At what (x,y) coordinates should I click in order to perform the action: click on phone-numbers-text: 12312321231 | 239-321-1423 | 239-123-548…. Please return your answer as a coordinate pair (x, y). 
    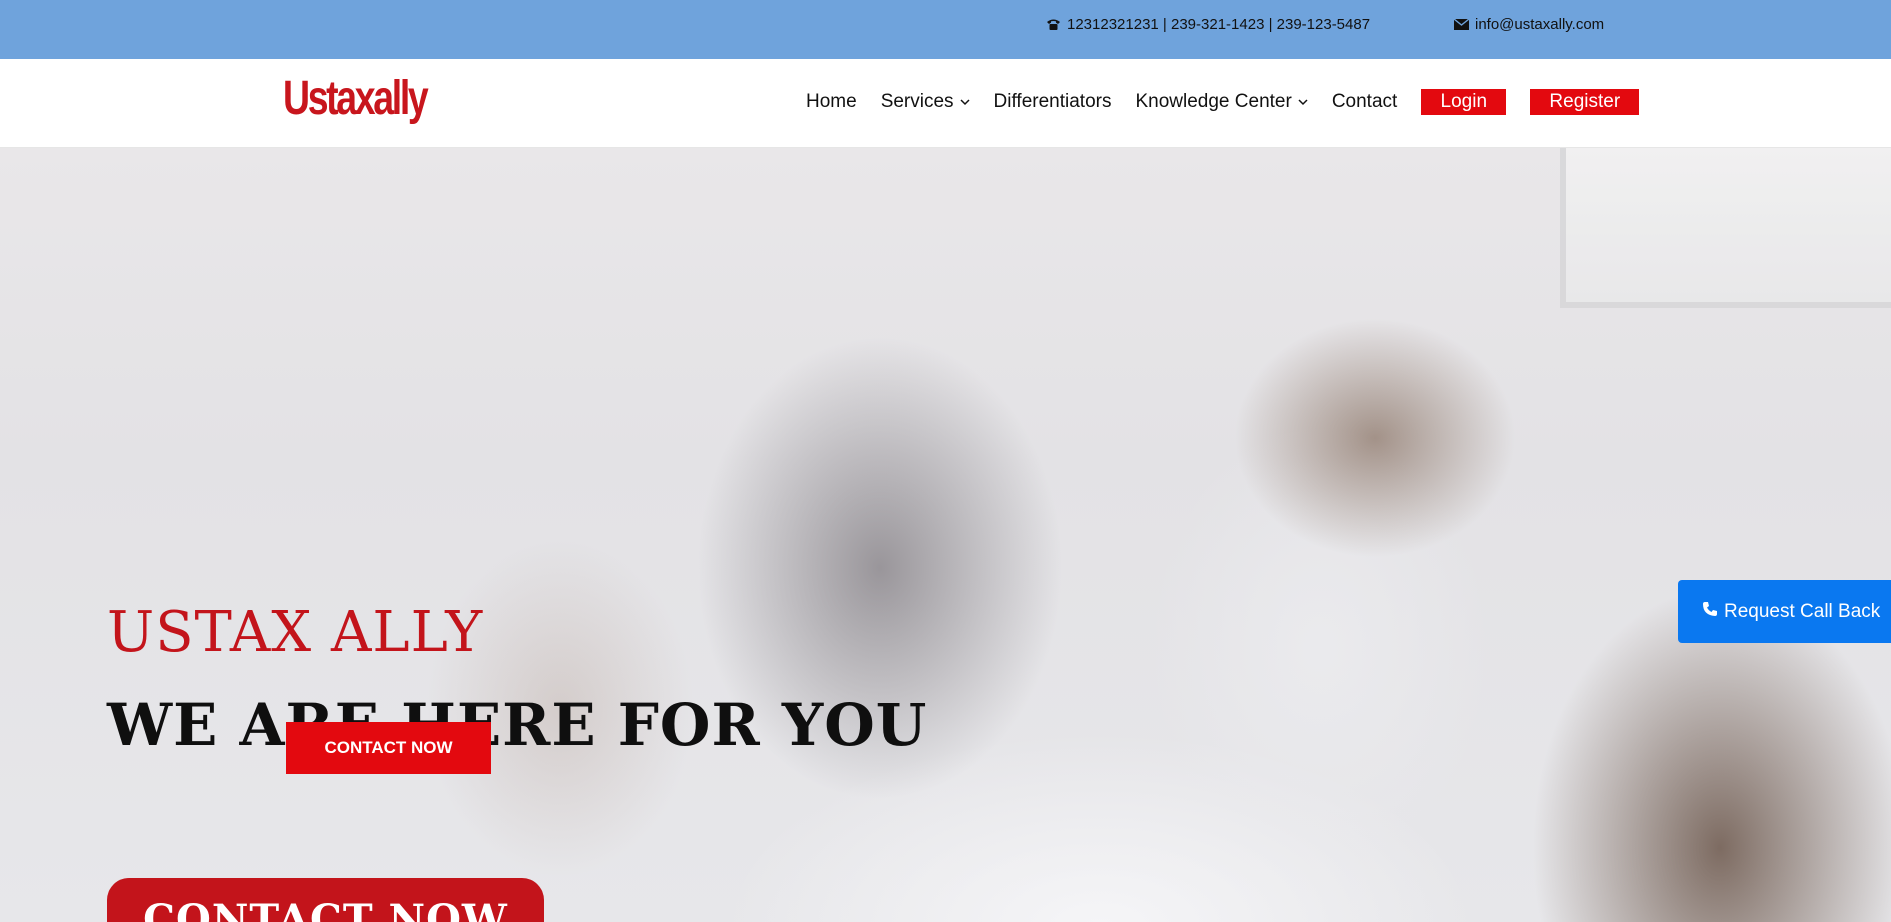
    Looking at the image, I should click on (1219, 24).